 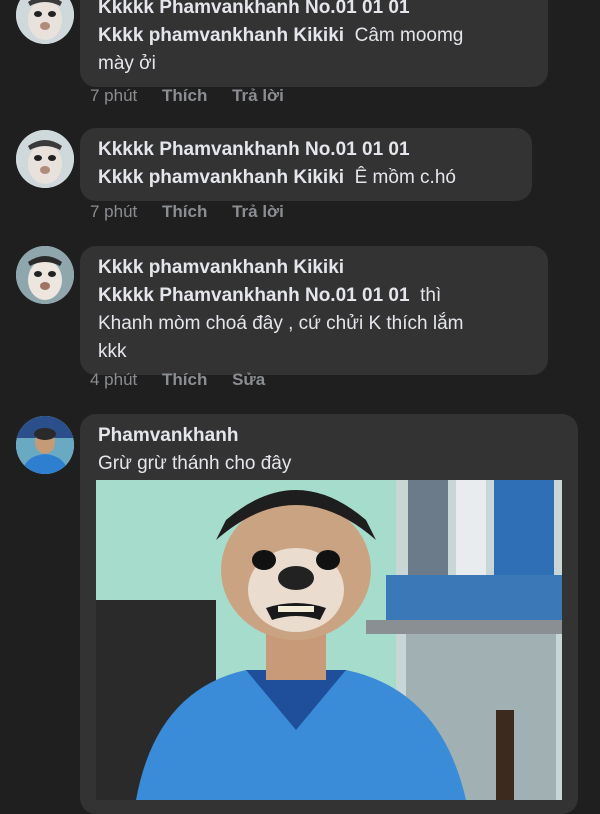 I want to click on comment-tag: Kkkkk Phamvankhanh No.01 01 01, so click(x=254, y=295).